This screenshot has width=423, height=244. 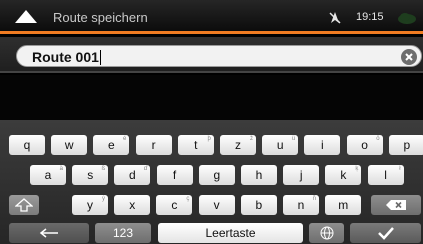 I want to click on key-label: k, so click(x=343, y=175).